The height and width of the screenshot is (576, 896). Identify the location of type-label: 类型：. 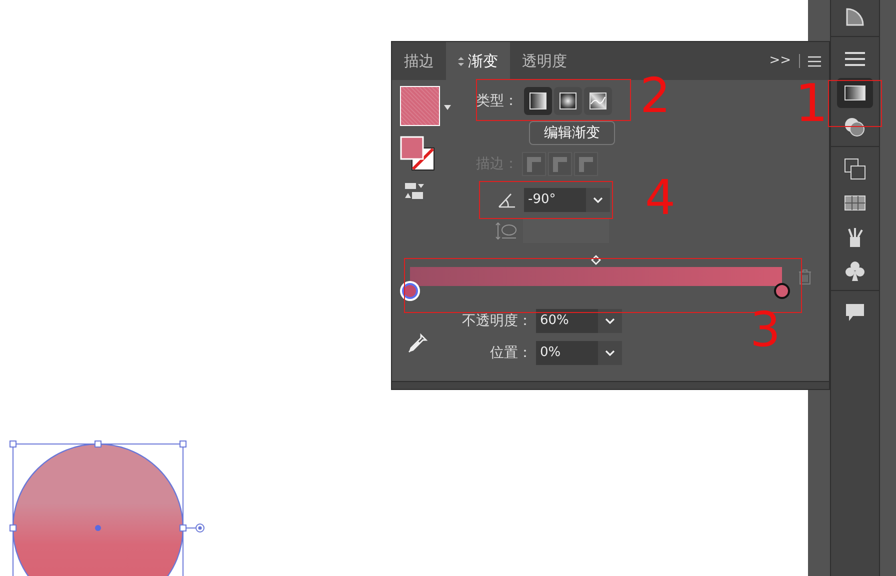
(497, 101).